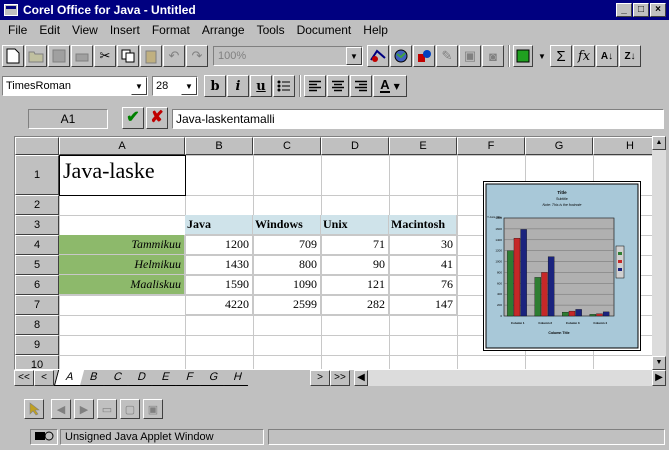 The image size is (669, 450). What do you see at coordinates (361, 378) in the screenshot?
I see `hscroll-left-button: ◀` at bounding box center [361, 378].